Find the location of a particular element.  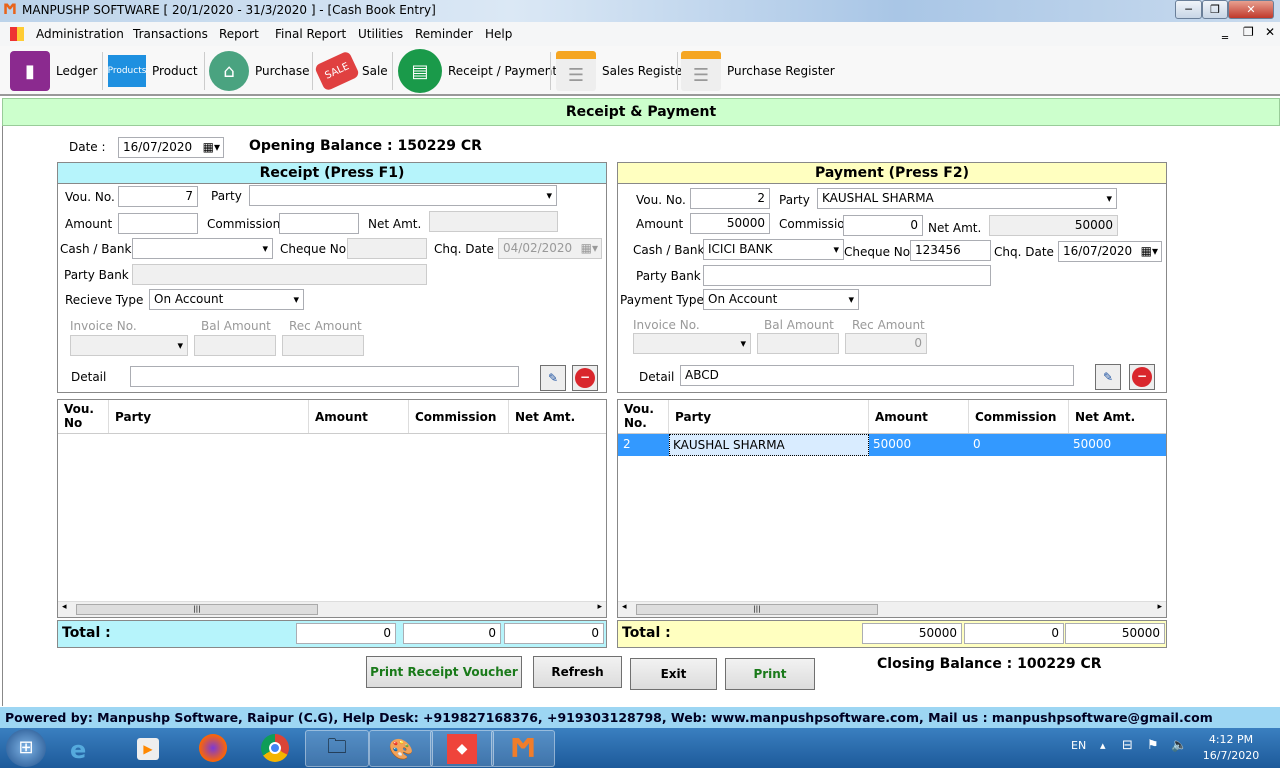

payment-chq-date-picker: 16/07/2020 ▦▾ is located at coordinates (1110, 251).